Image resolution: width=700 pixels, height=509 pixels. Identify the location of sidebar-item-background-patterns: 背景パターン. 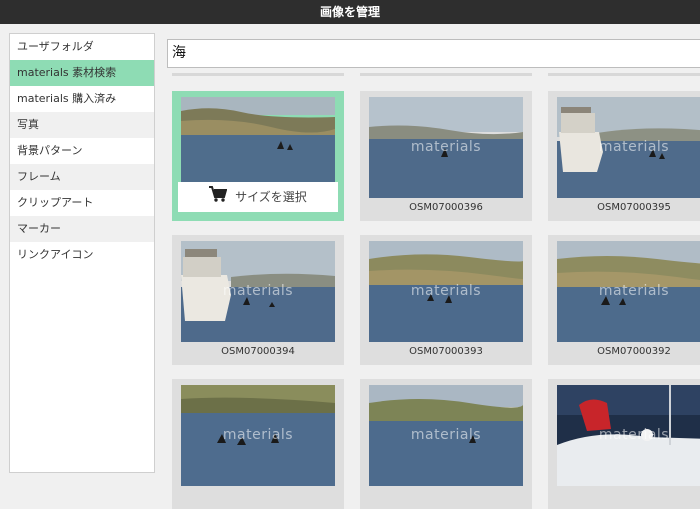
(82, 151).